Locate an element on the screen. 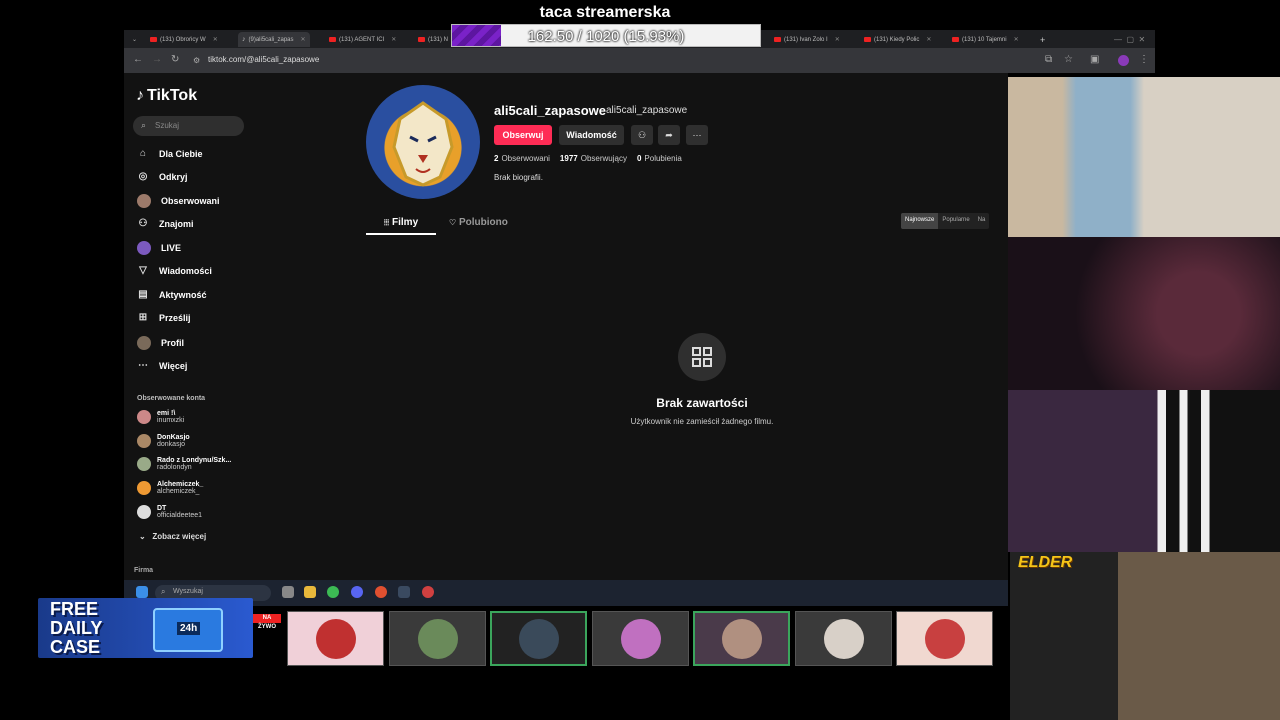 The image size is (1280, 720). browser-tab: (131) Ivan Zolo I ✕ is located at coordinates (807, 39).